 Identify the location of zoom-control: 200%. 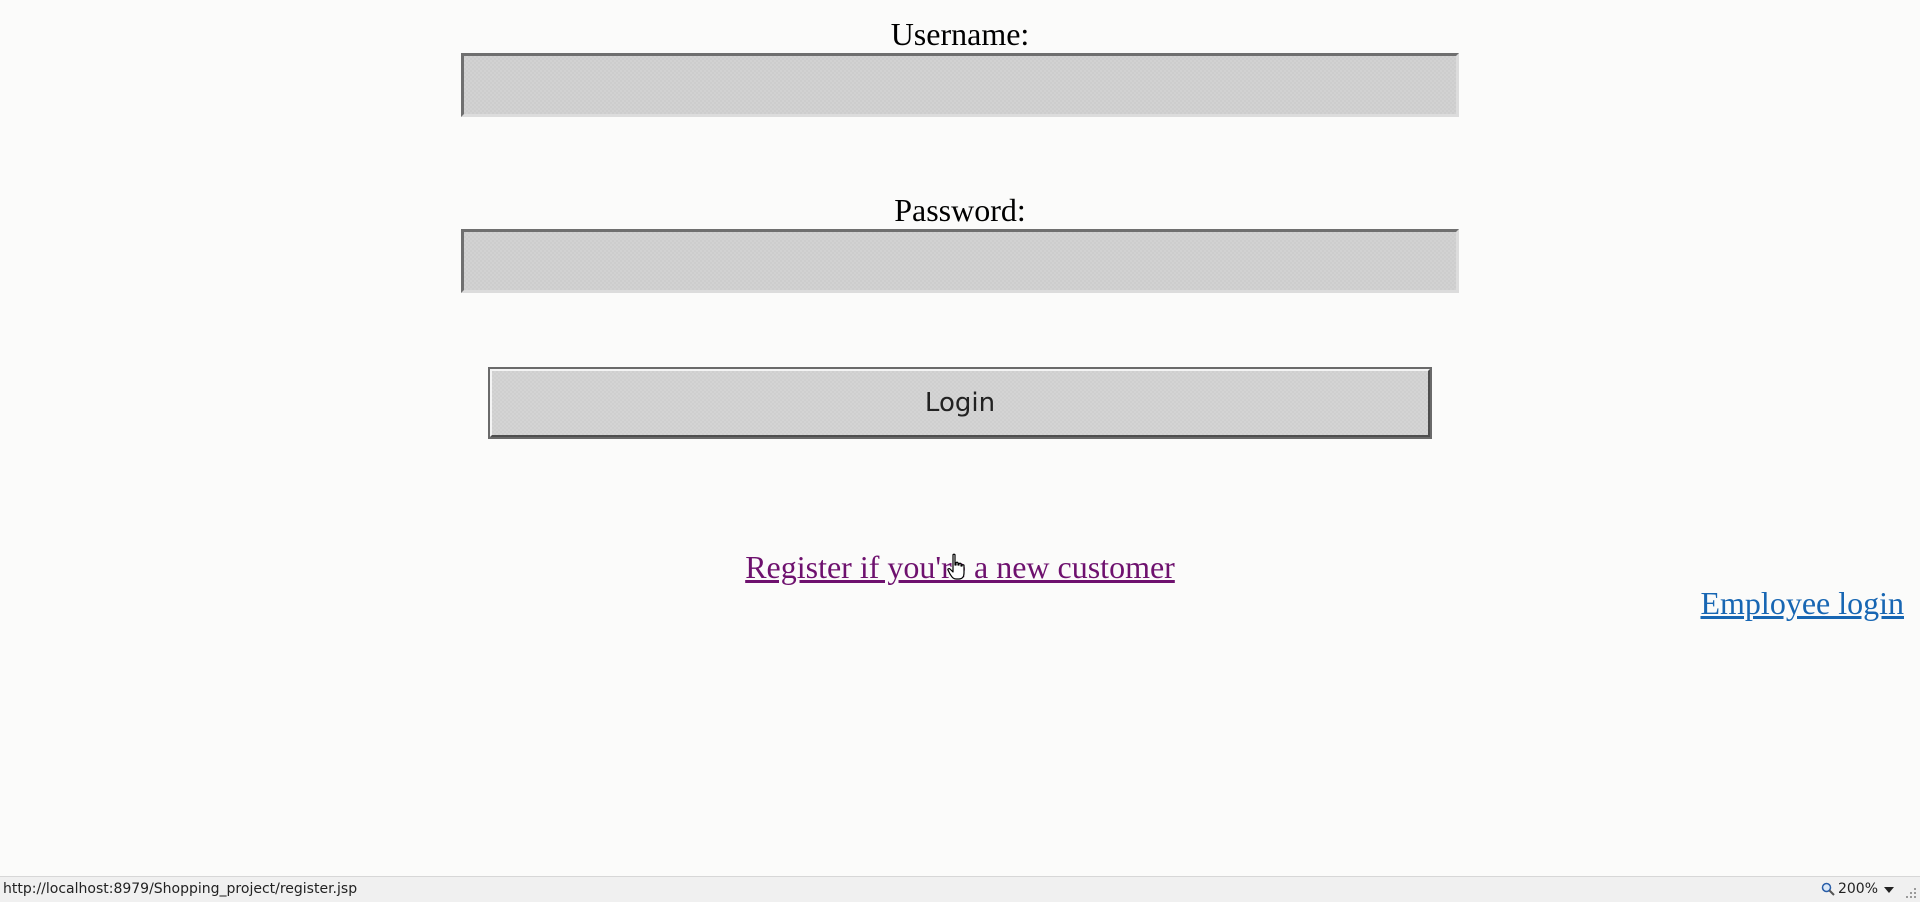
(1849, 889).